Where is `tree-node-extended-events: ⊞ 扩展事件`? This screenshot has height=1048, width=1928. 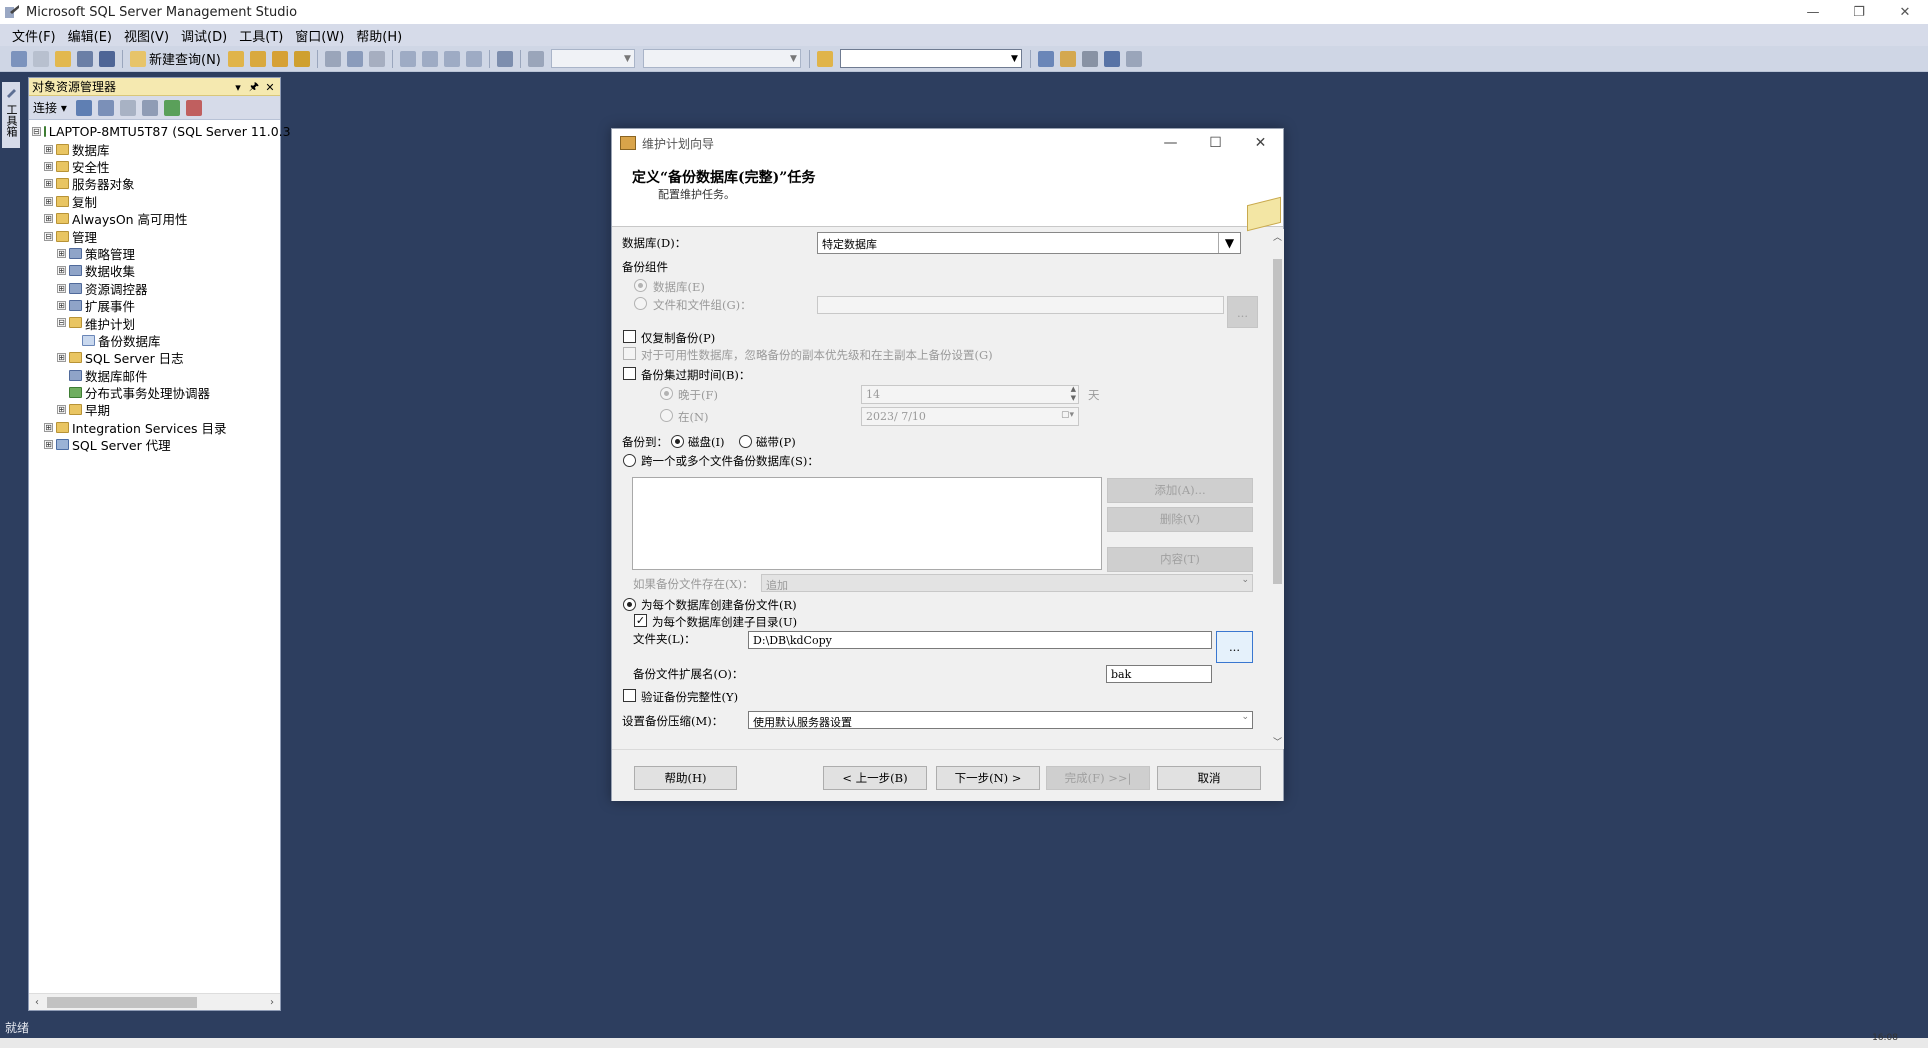 tree-node-extended-events: ⊞ 扩展事件 is located at coordinates (154, 305).